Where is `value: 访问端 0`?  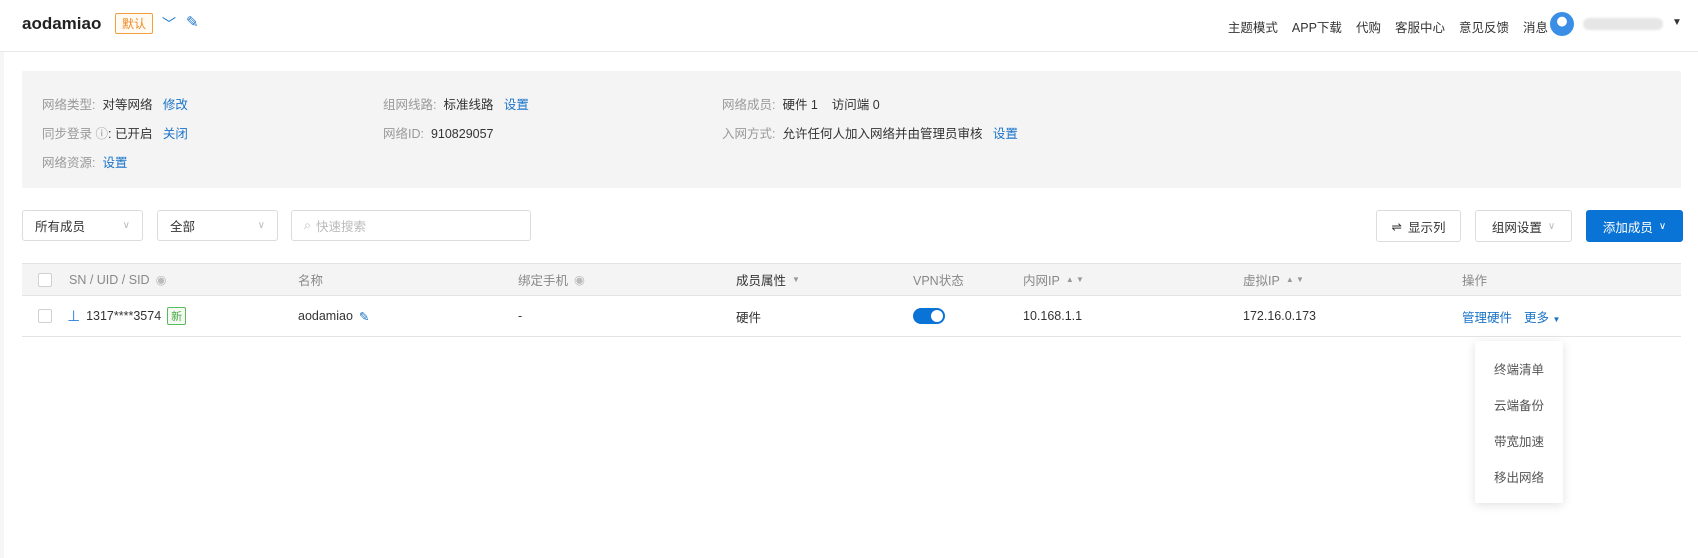
value: 访问端 0 is located at coordinates (855, 105).